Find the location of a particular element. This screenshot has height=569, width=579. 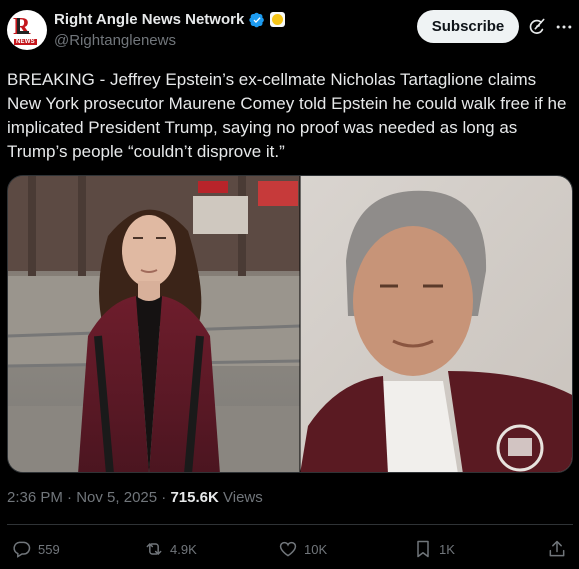

like-count: 10K is located at coordinates (316, 549).